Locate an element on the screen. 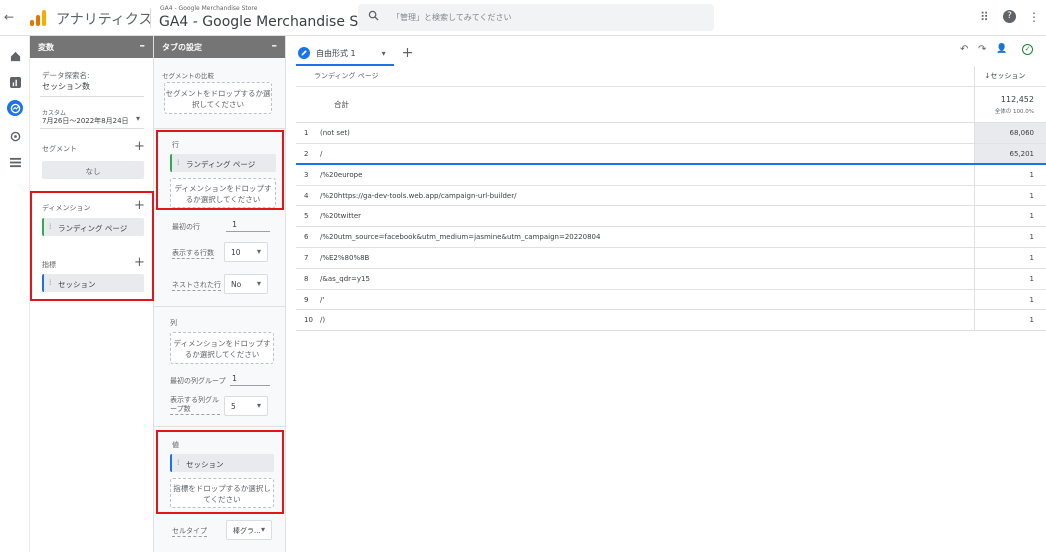  first-row-input: 1 is located at coordinates (248, 226).